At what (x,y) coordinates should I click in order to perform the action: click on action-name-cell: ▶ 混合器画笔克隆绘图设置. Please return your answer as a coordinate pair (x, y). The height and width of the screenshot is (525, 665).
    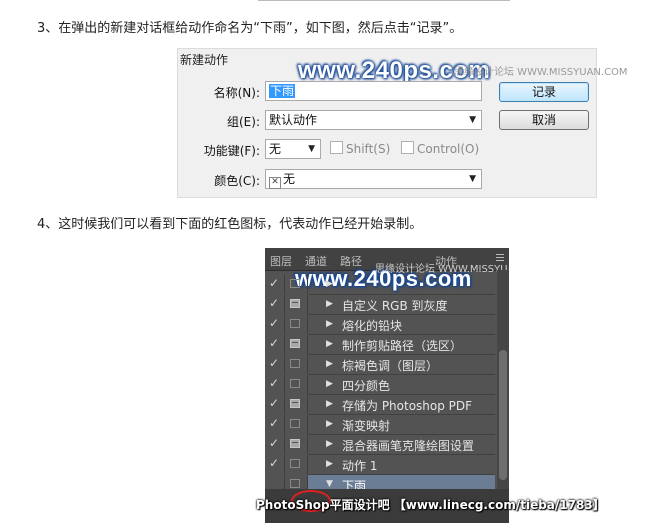
    Looking at the image, I should click on (401, 445).